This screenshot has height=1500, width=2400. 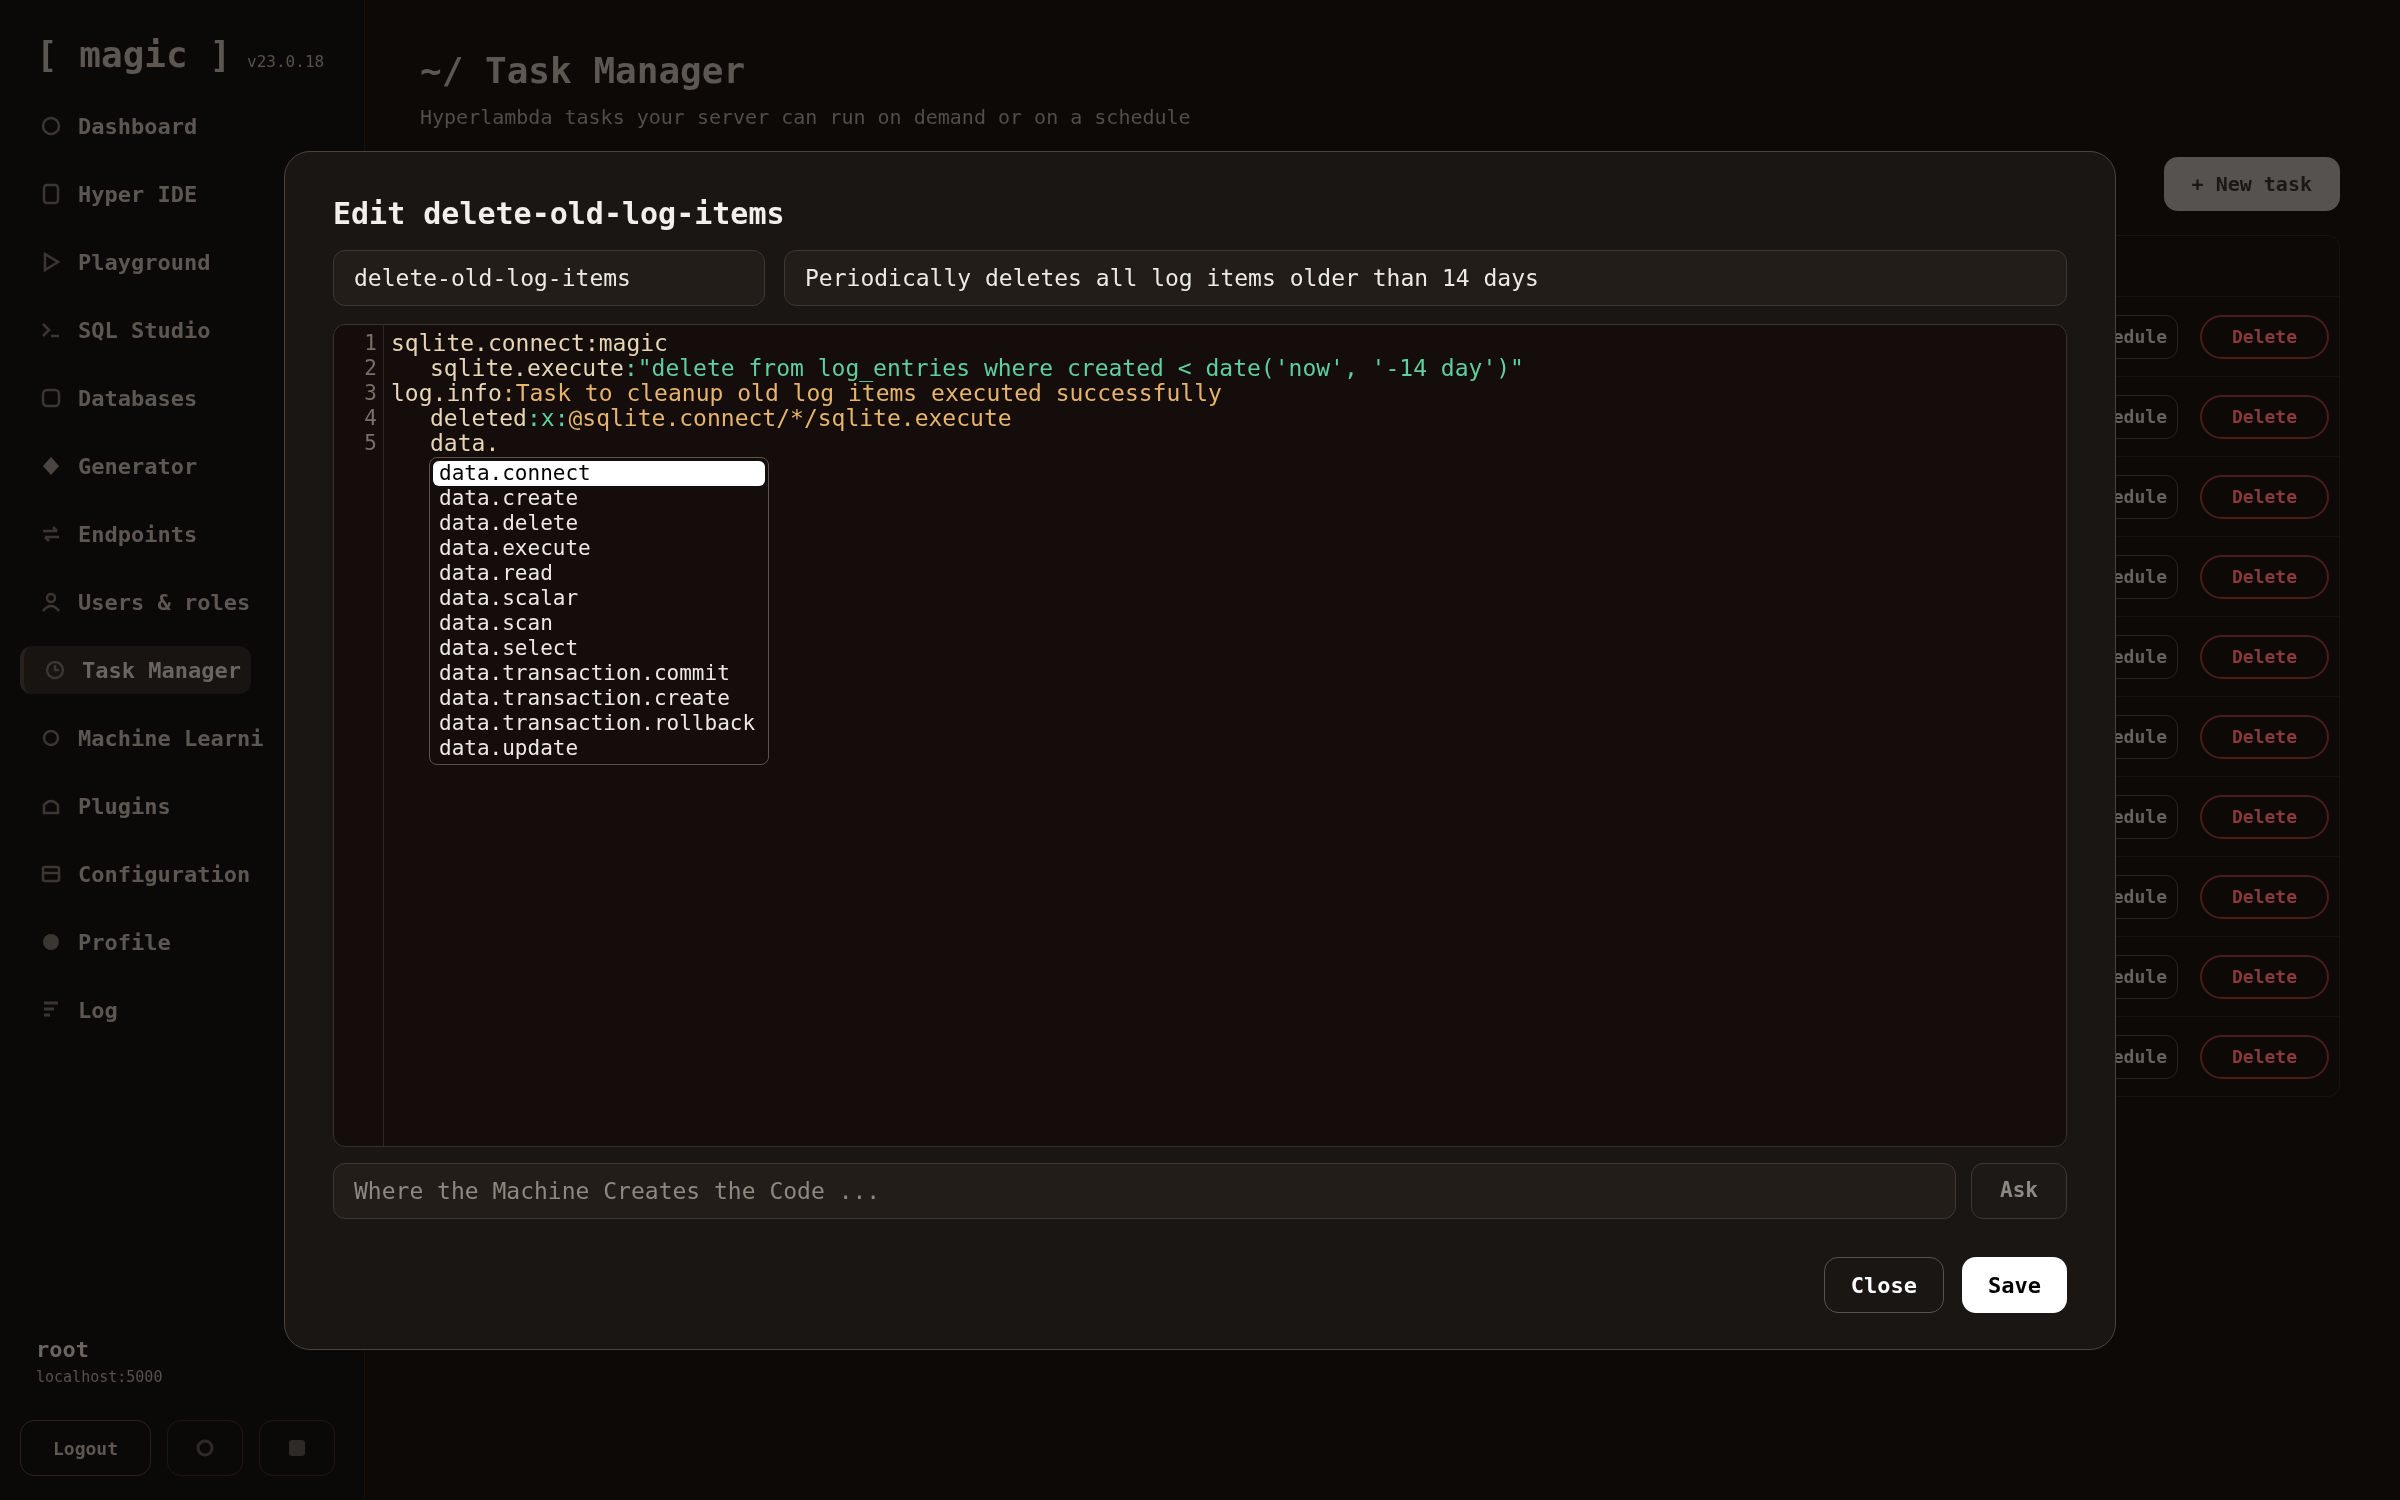 I want to click on logo: [ magic ], so click(x=134, y=55).